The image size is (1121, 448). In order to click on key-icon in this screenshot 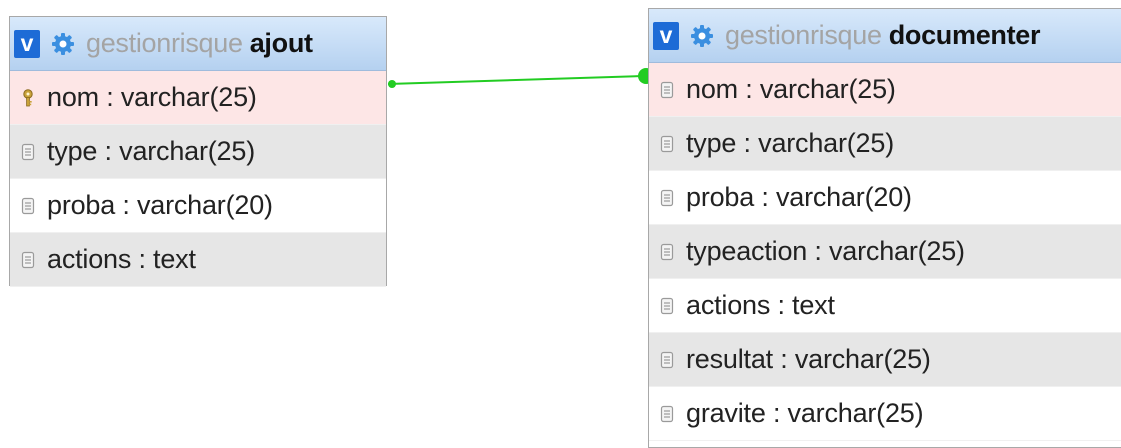, I will do `click(28, 97)`.